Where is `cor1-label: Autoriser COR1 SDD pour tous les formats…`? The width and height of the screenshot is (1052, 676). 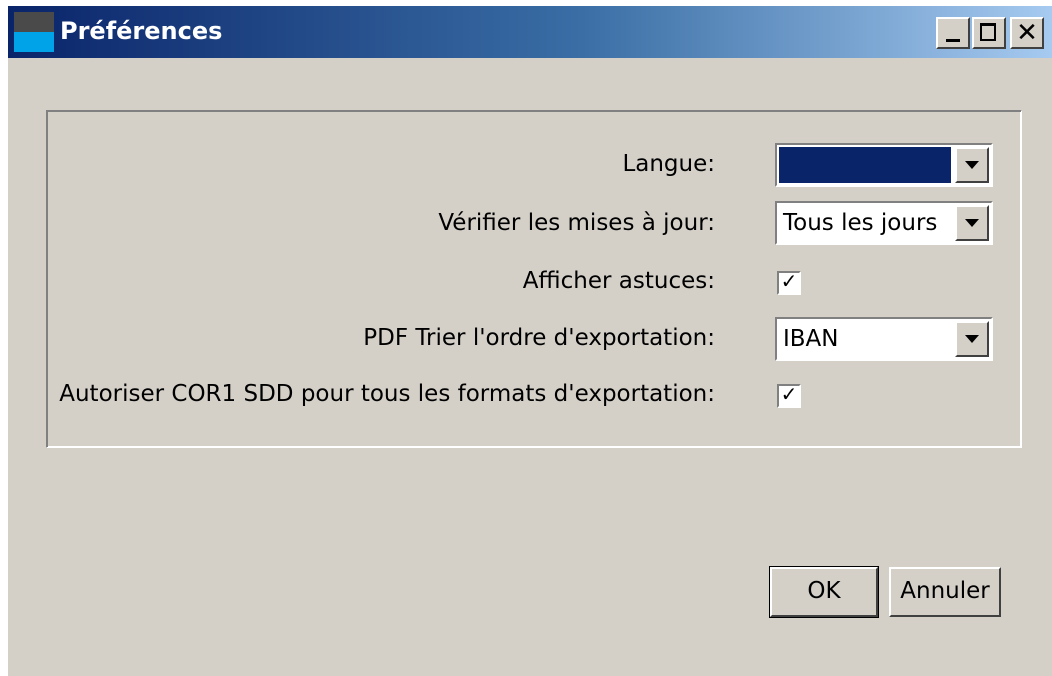 cor1-label: Autoriser COR1 SDD pour tous les formats… is located at coordinates (387, 394).